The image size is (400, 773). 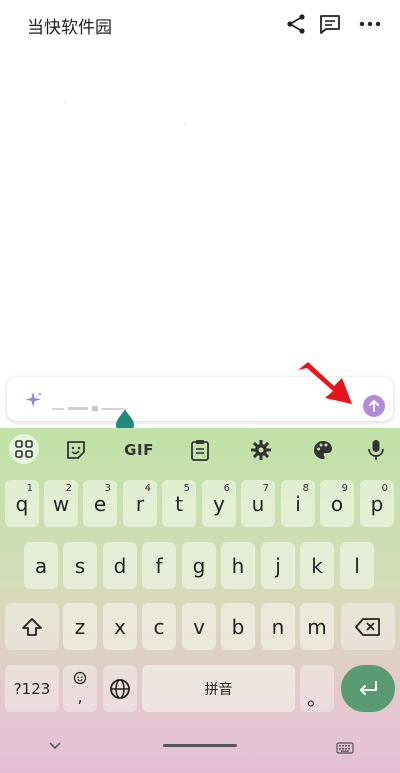 I want to click on key-label: u, so click(x=258, y=503).